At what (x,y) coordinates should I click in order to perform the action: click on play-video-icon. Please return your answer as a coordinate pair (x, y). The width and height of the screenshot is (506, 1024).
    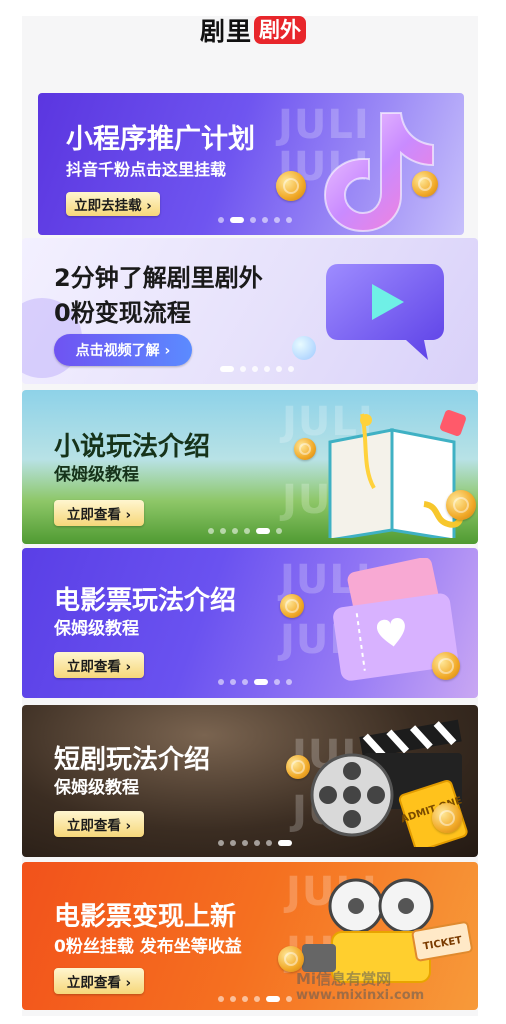
    Looking at the image, I should click on (385, 312).